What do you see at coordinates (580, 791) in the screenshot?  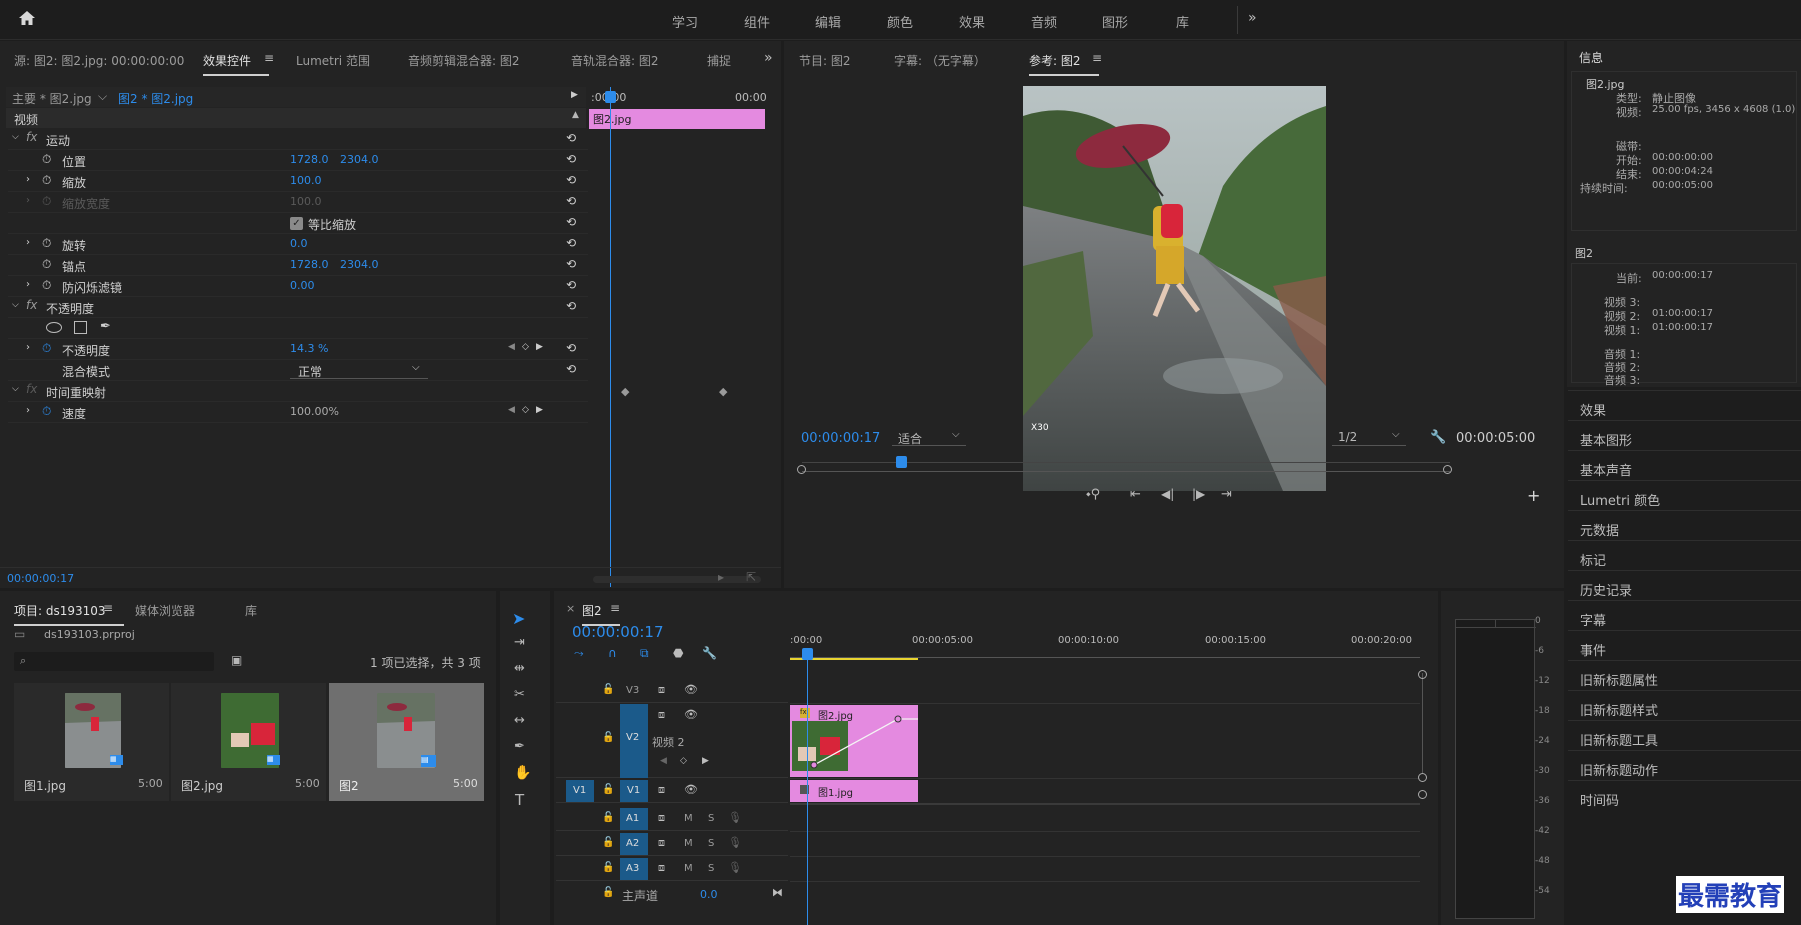 I see `source-patch-v1: V1` at bounding box center [580, 791].